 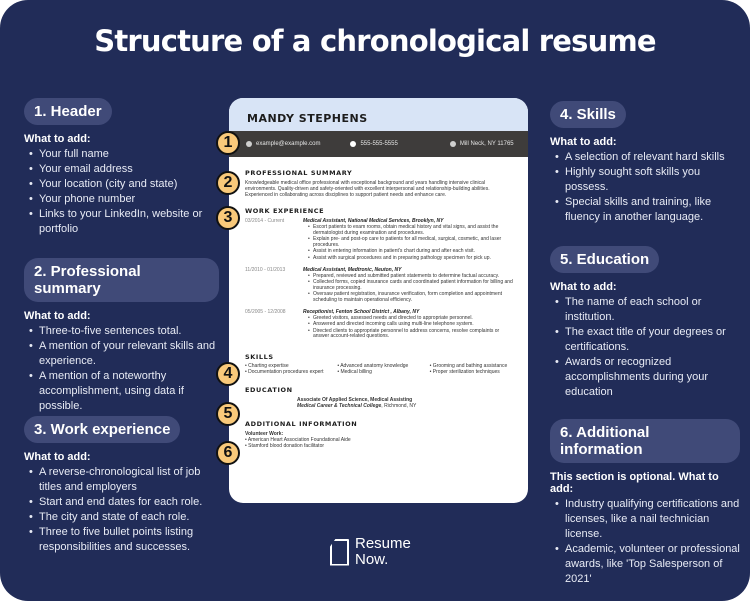 I want to click on section-badge-2: 2, so click(x=228, y=183).